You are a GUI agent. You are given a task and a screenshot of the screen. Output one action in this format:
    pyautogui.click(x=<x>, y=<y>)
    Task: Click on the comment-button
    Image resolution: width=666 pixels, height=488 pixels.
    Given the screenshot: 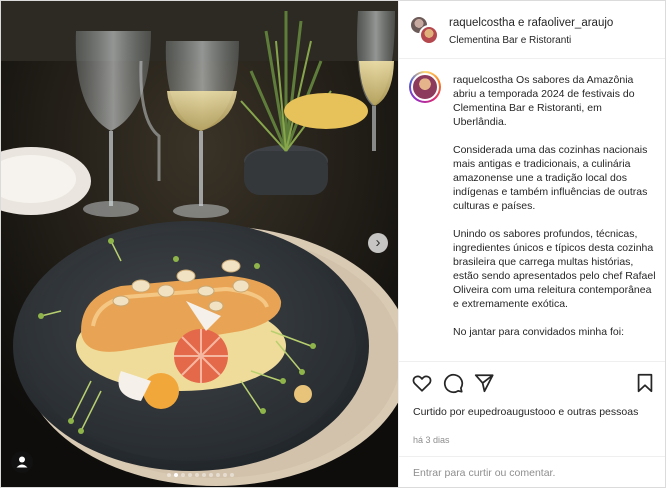 What is the action you would take?
    pyautogui.click(x=453, y=383)
    